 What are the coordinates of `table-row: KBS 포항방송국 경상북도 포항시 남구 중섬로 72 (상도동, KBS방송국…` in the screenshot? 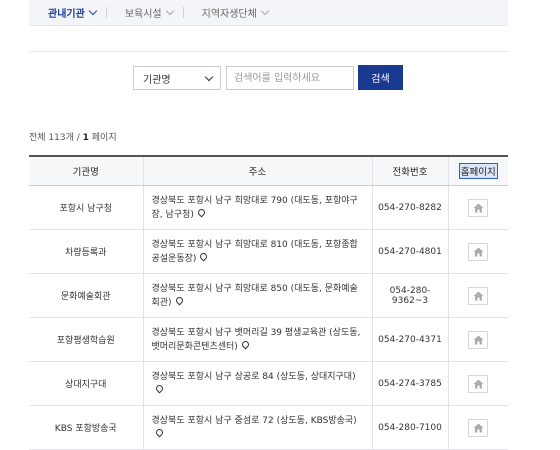 It's located at (268, 427).